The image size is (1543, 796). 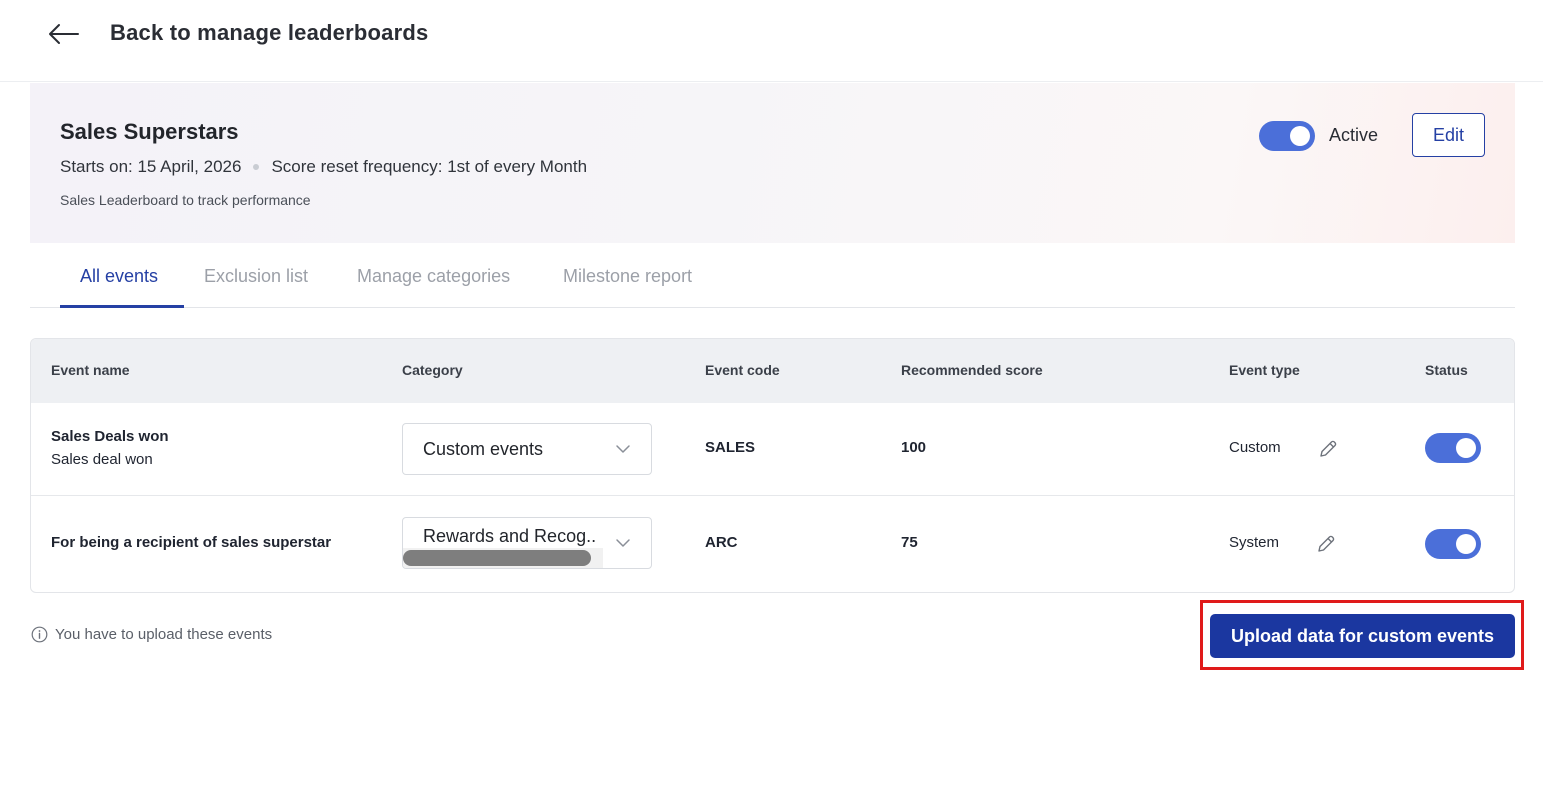 I want to click on tab-milestone-report: Milestone report, so click(x=627, y=276).